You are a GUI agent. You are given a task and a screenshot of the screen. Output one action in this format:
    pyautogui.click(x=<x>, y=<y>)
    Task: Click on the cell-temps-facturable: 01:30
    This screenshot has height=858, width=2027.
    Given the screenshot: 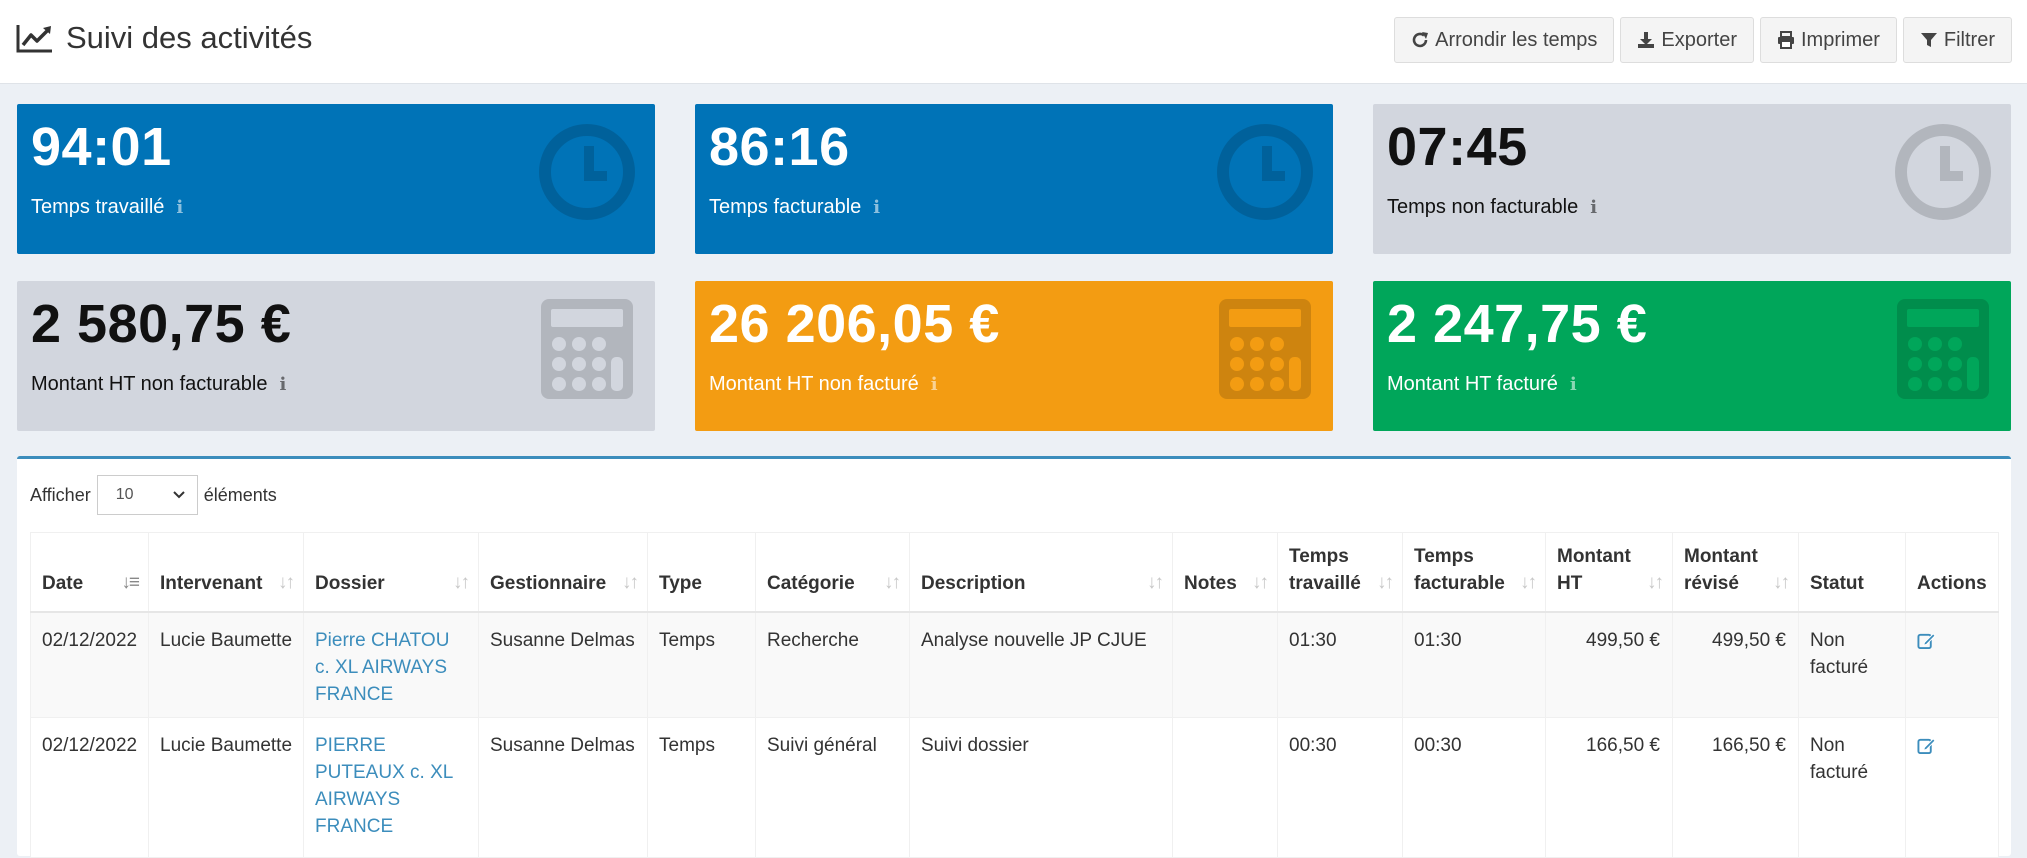 What is the action you would take?
    pyautogui.click(x=1474, y=664)
    